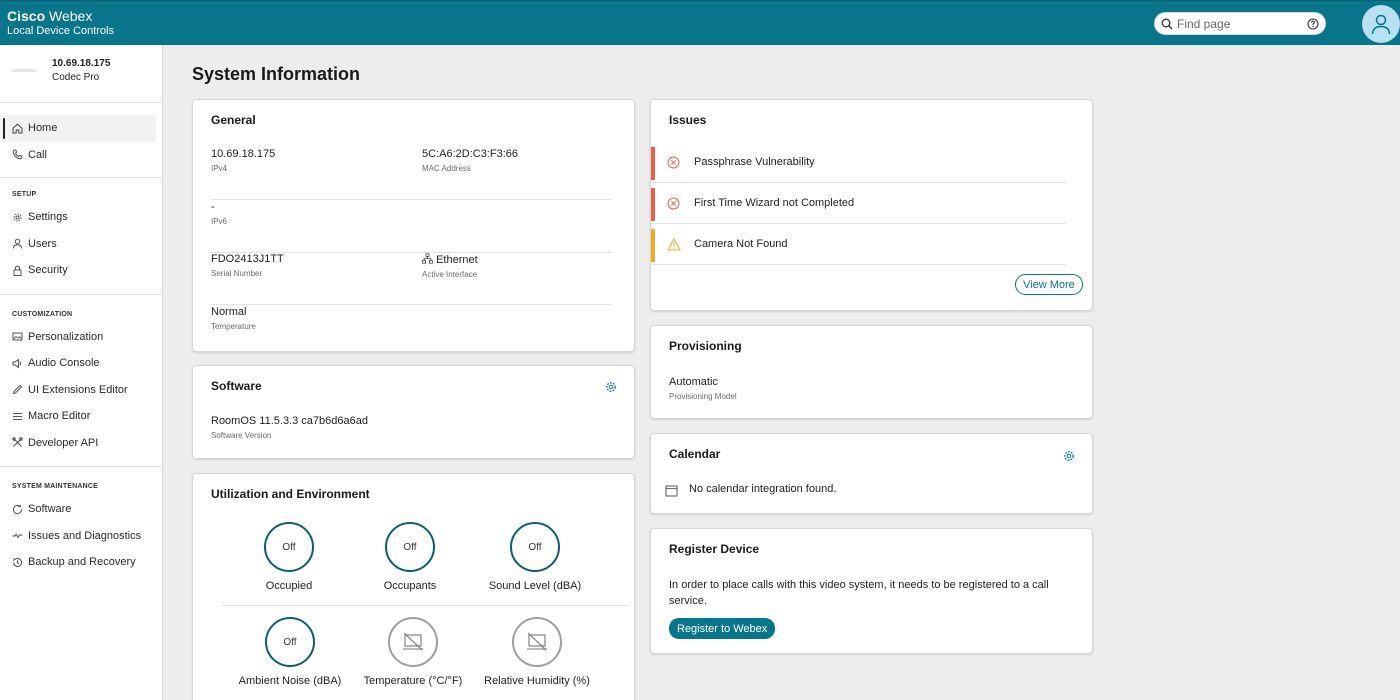 This screenshot has width=1400, height=700. Describe the element at coordinates (42, 243) in the screenshot. I see `sidebar-item-label: Users` at that location.